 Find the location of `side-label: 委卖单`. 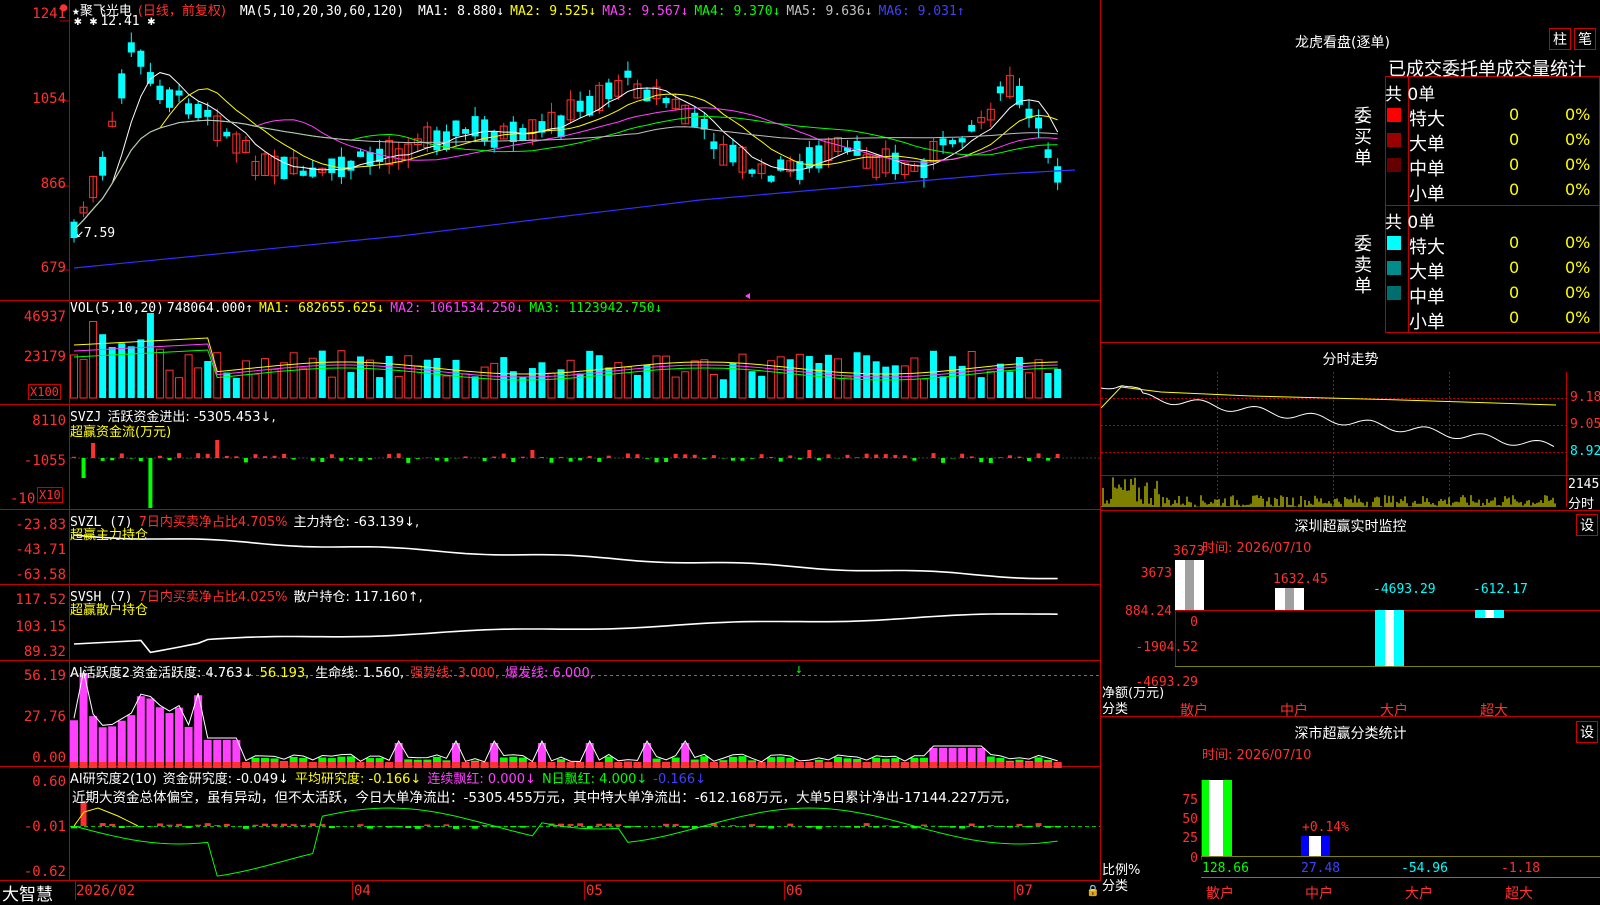

side-label: 委卖单 is located at coordinates (1364, 265).